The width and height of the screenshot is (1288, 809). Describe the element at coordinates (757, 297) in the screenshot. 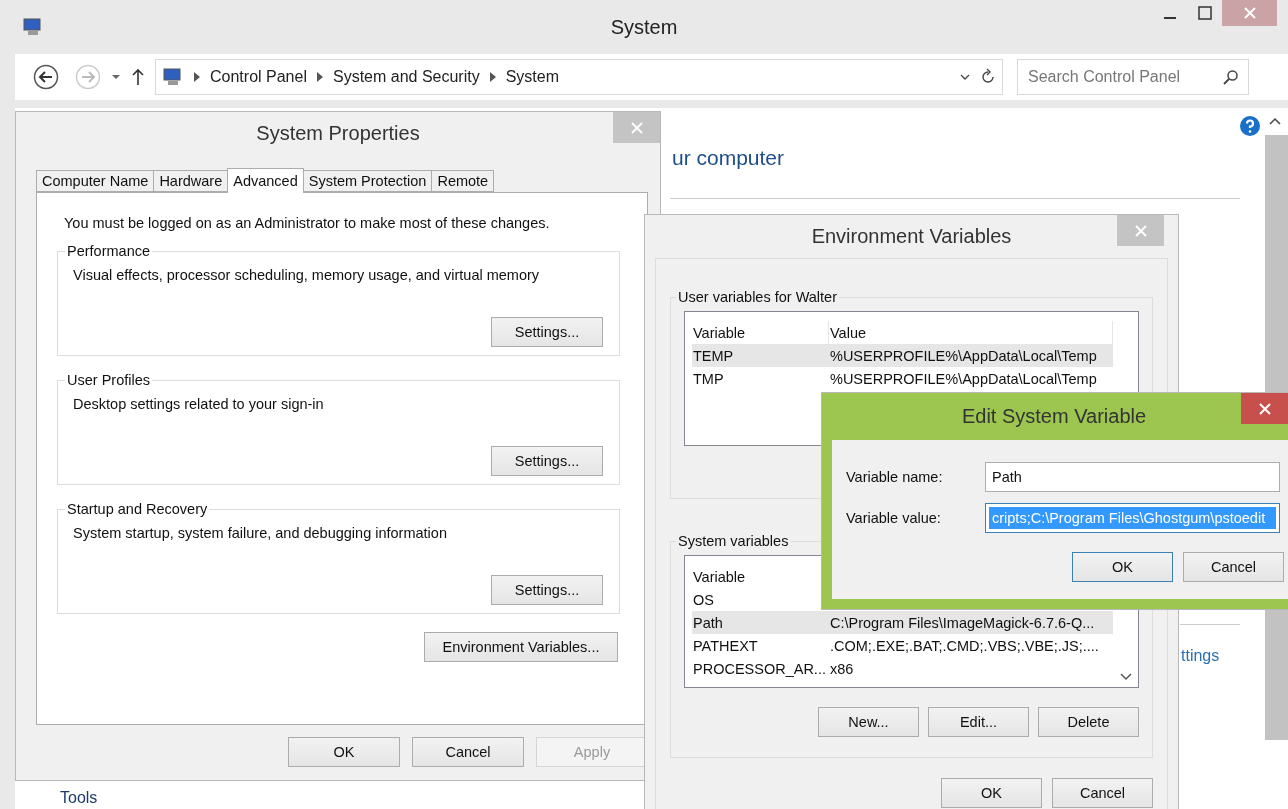

I see `group-title: User variables for Walter` at that location.